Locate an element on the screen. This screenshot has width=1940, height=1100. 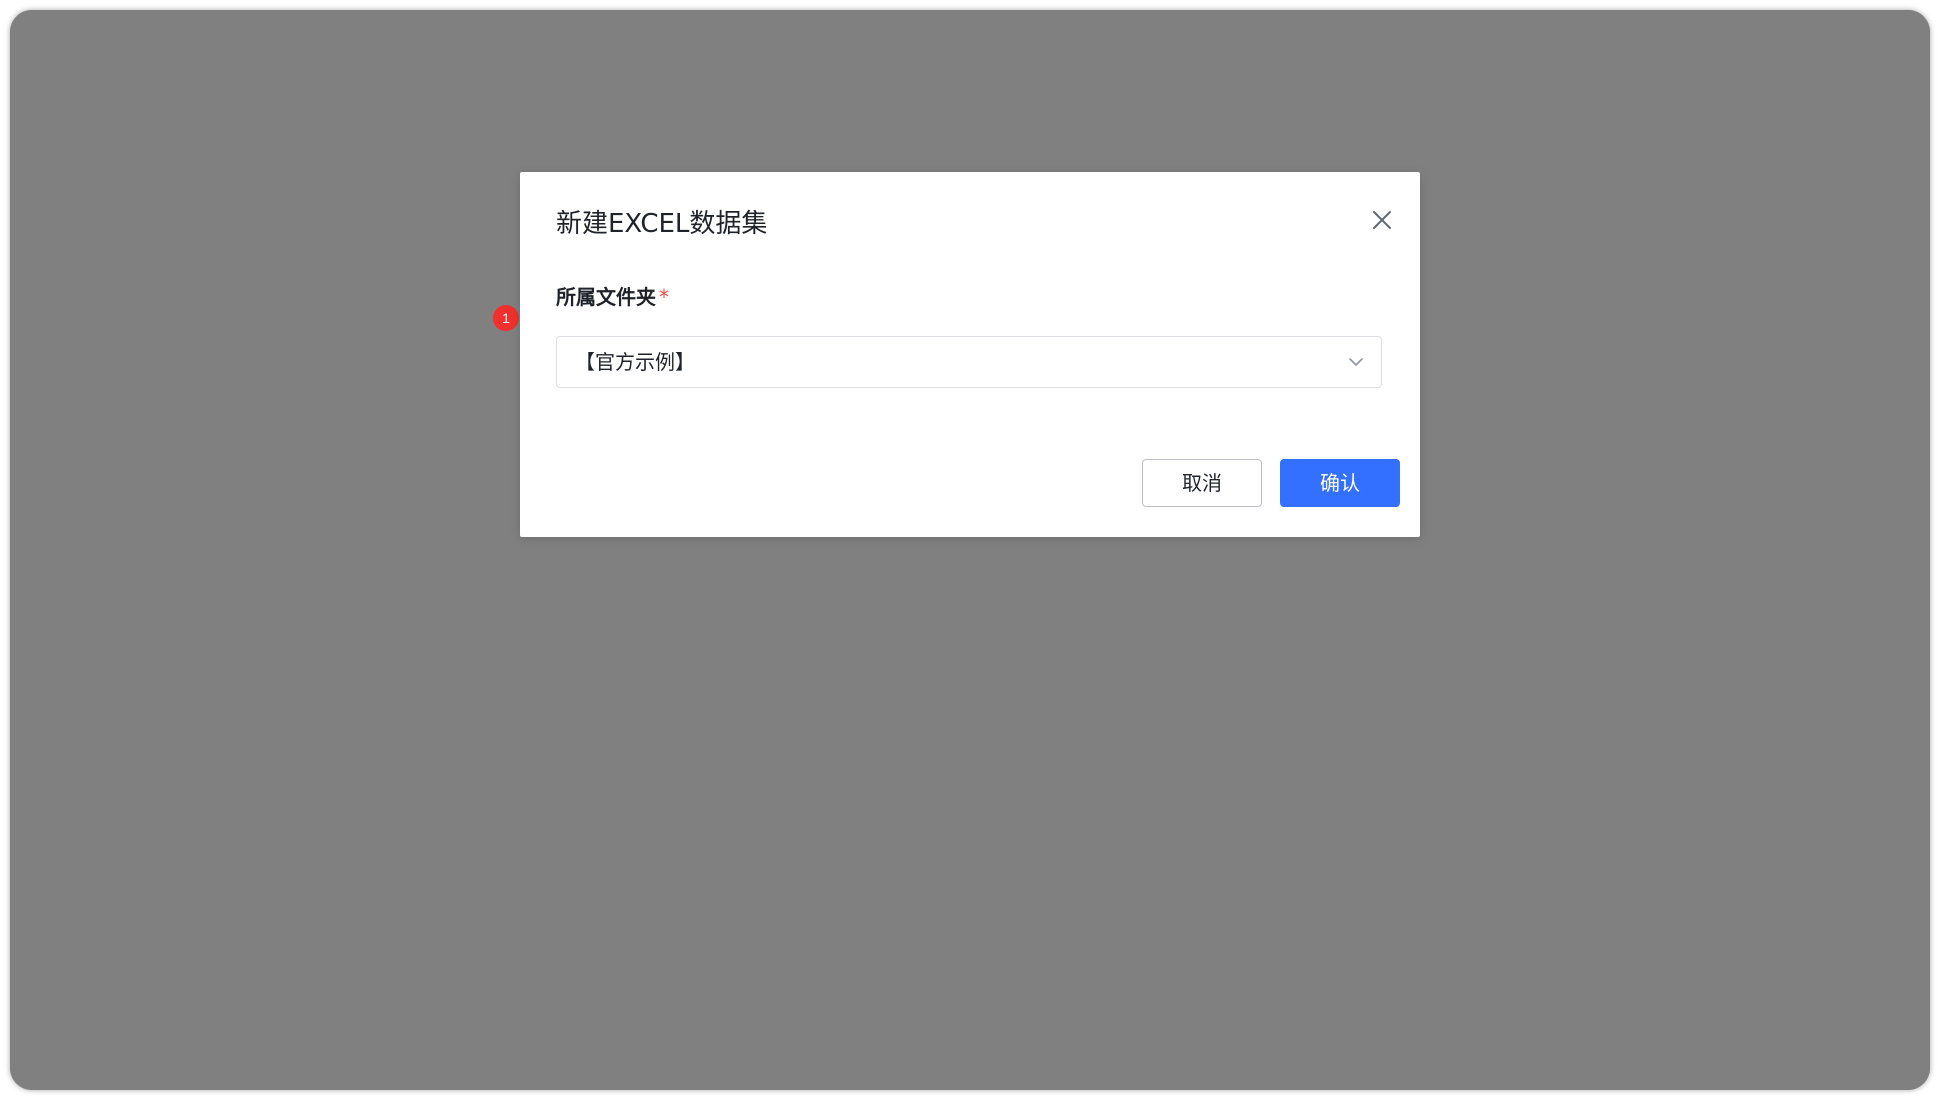
folder-field-label: 所属文件夹 * is located at coordinates (612, 297).